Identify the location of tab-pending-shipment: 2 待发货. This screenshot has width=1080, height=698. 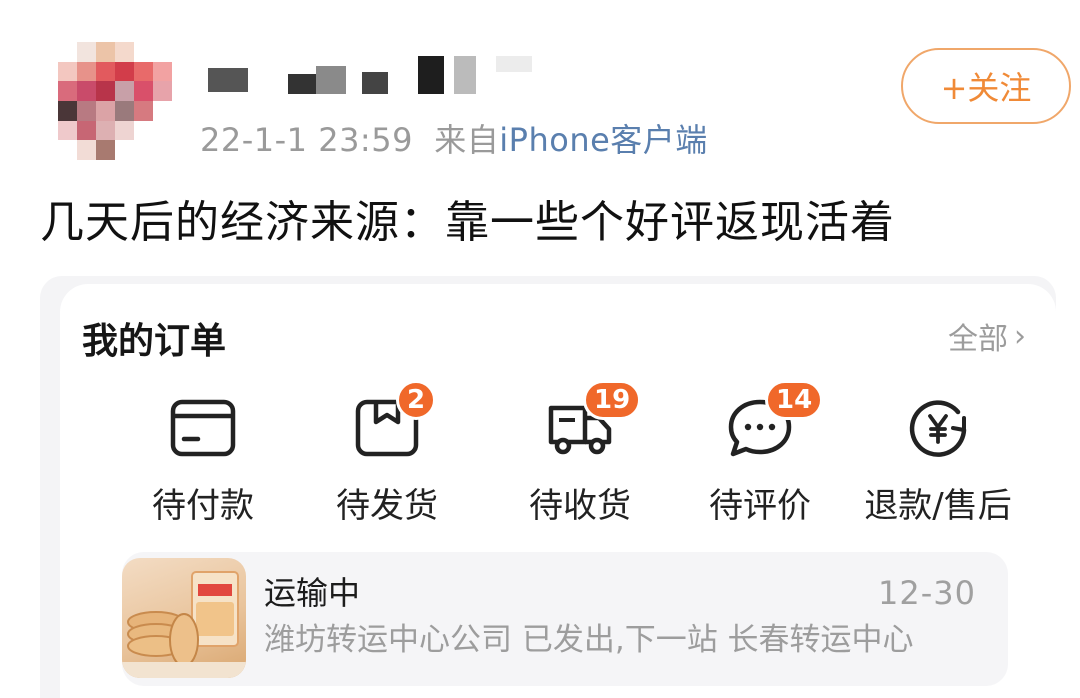
(387, 453).